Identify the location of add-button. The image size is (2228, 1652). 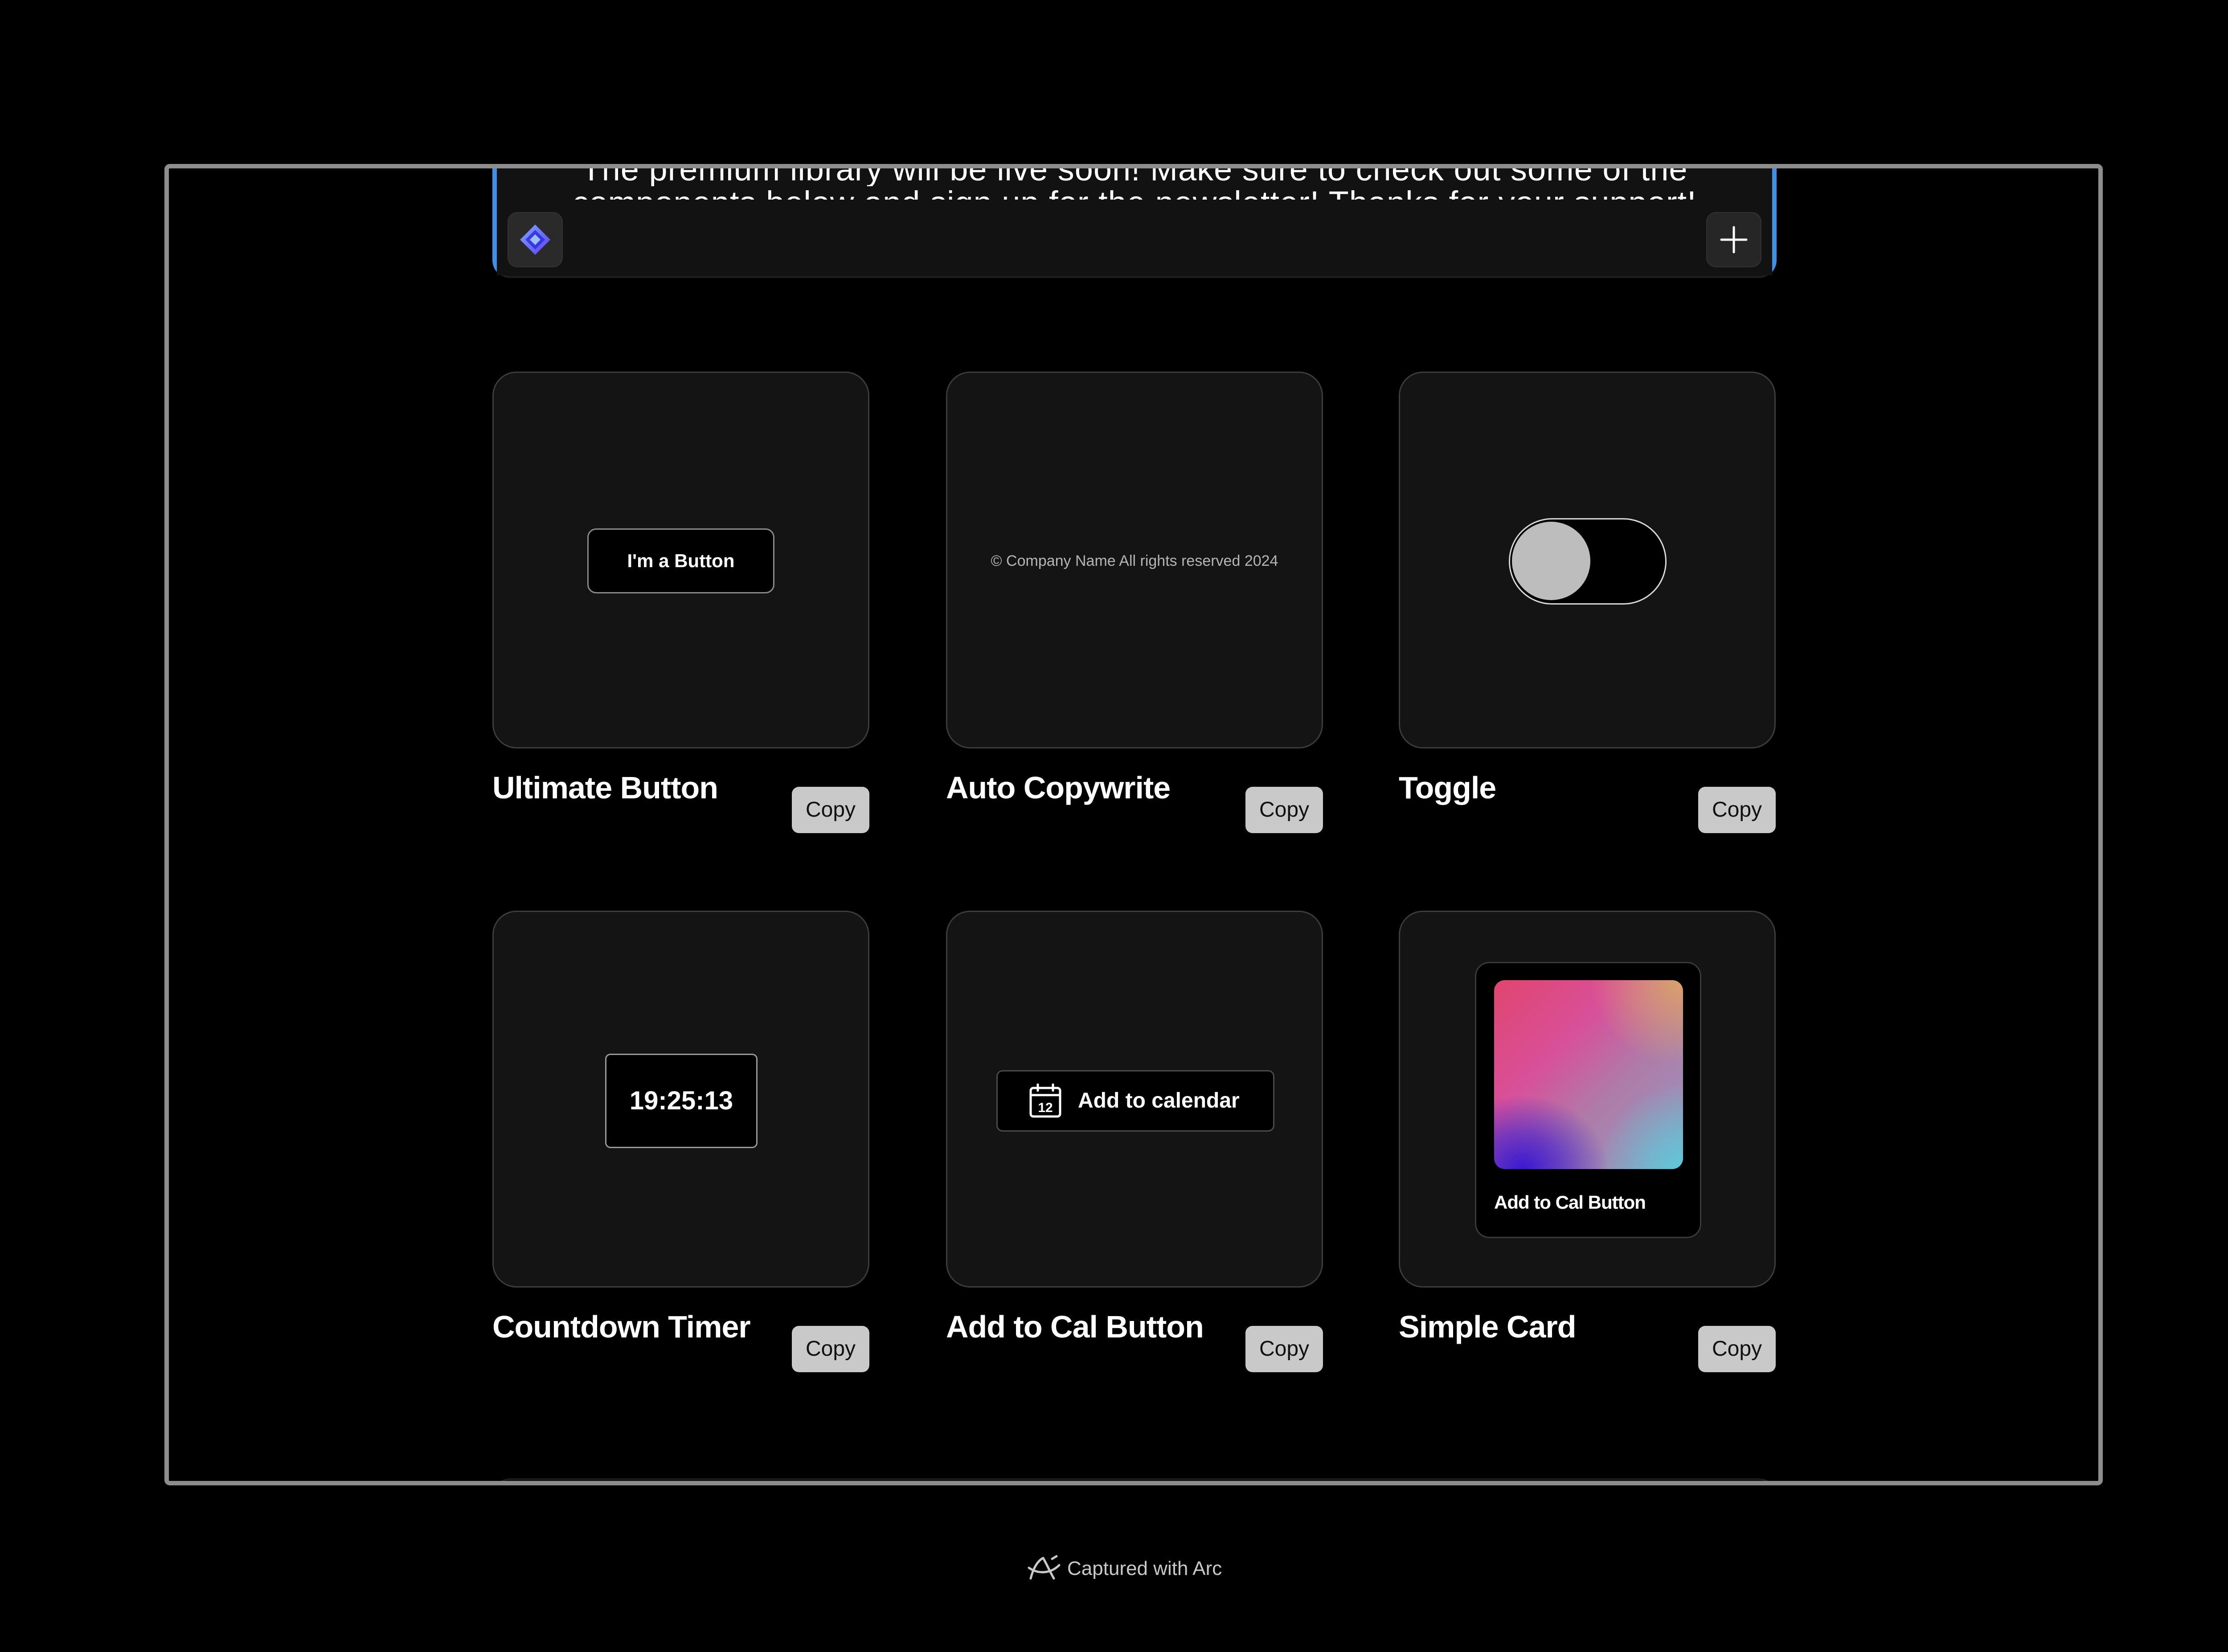
(1733, 239).